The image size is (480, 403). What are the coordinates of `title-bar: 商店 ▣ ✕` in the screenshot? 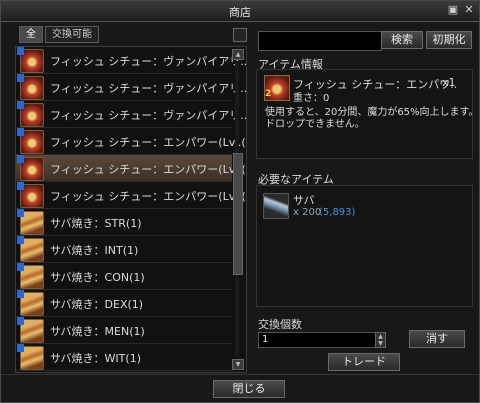 It's located at (240, 11).